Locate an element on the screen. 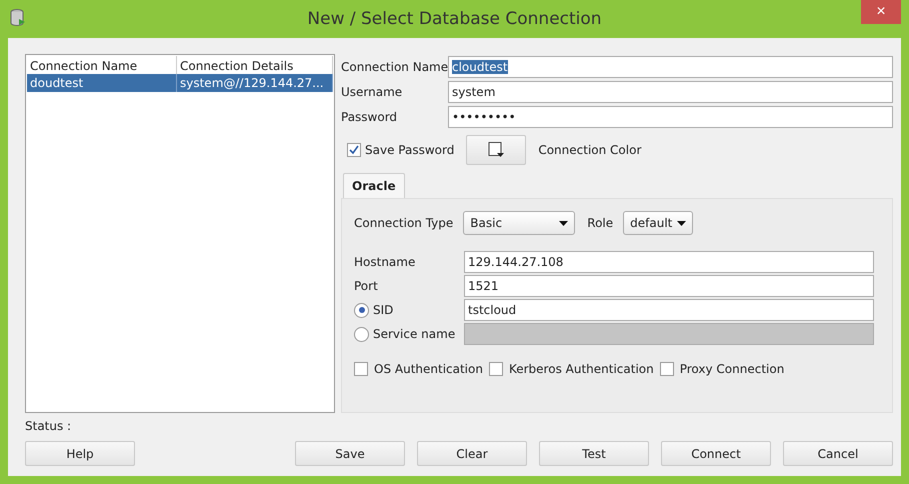 The height and width of the screenshot is (484, 909). dialog-button: Test is located at coordinates (594, 453).